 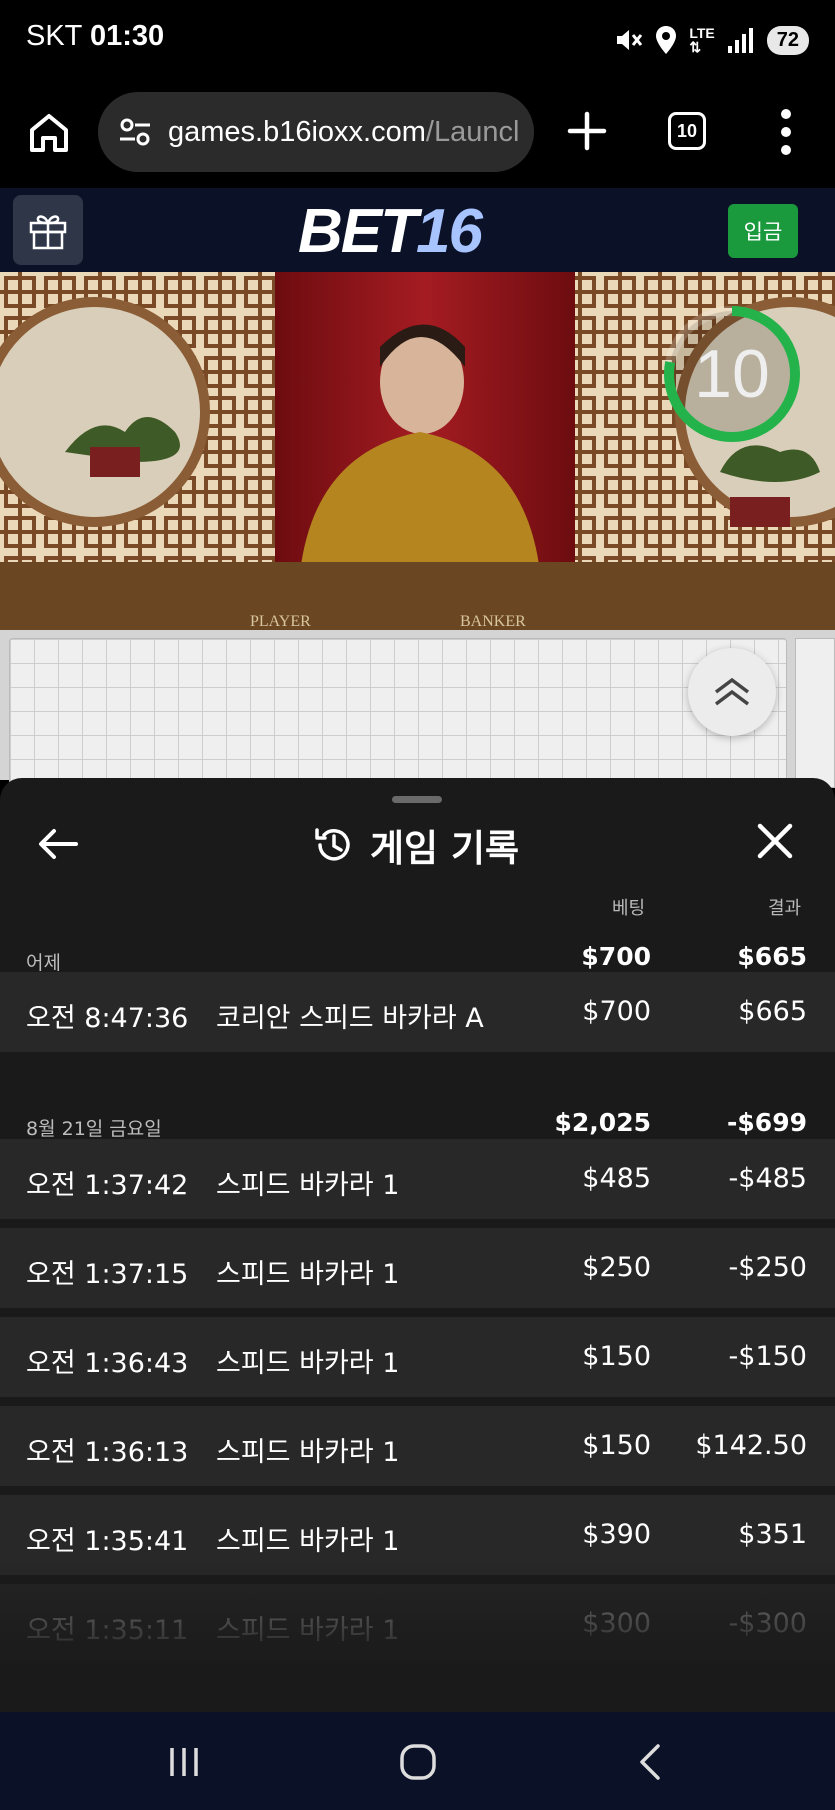 I want to click on location-icon, so click(x=666, y=40).